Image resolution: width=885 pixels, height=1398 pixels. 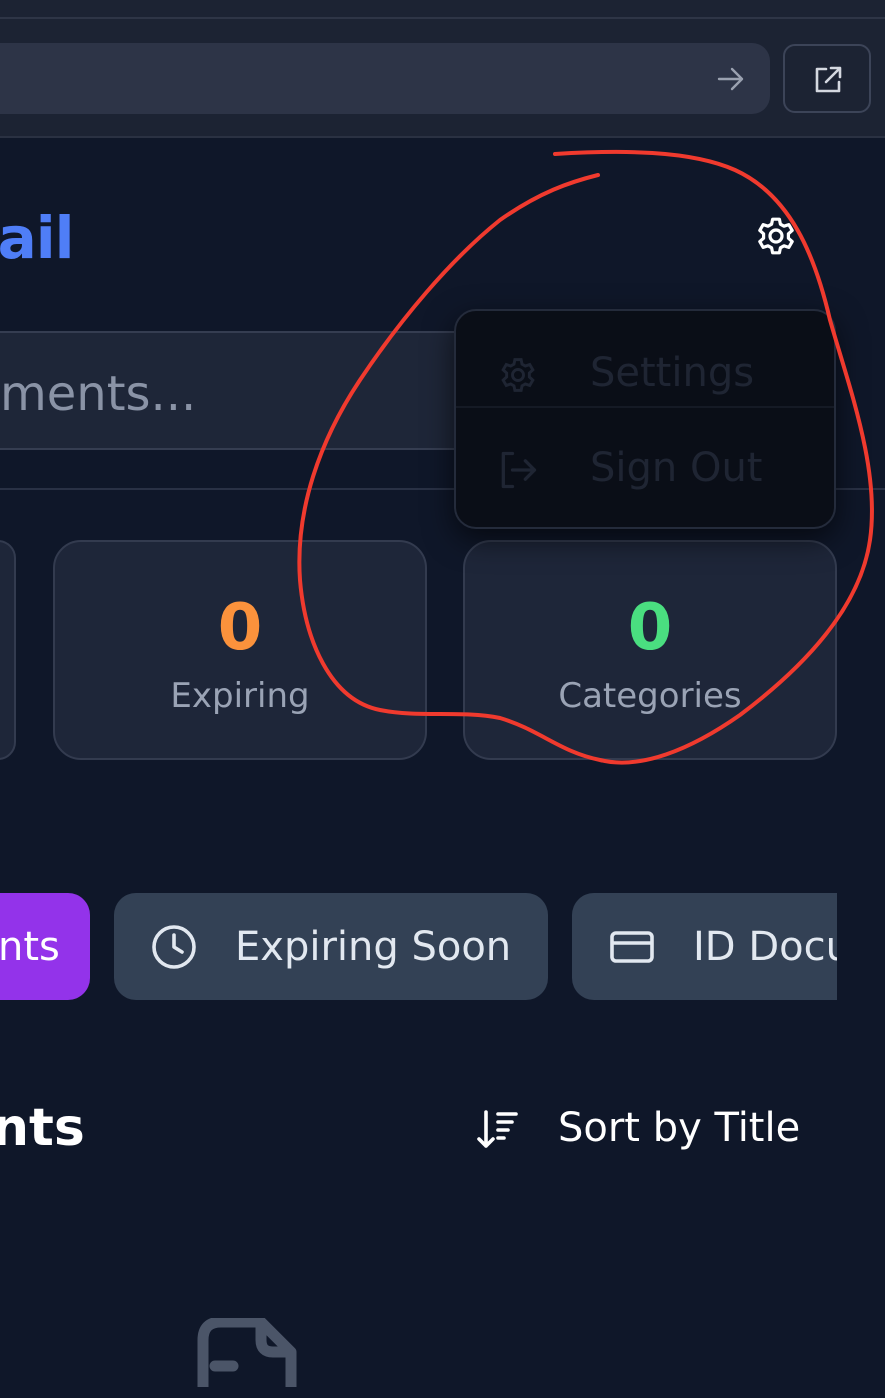 I want to click on menu-item-label: Sign Out, so click(x=676, y=468).